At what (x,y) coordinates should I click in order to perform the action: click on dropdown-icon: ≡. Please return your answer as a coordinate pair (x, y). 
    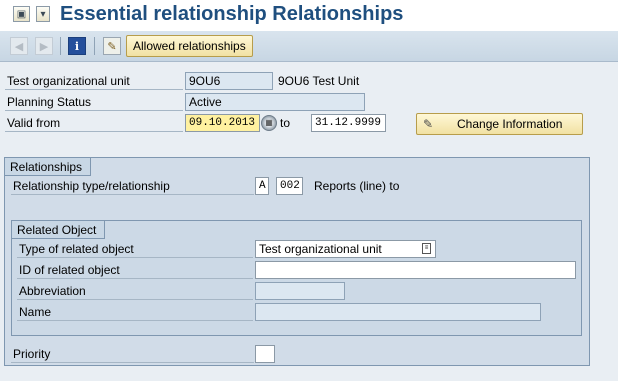
    Looking at the image, I should click on (426, 248).